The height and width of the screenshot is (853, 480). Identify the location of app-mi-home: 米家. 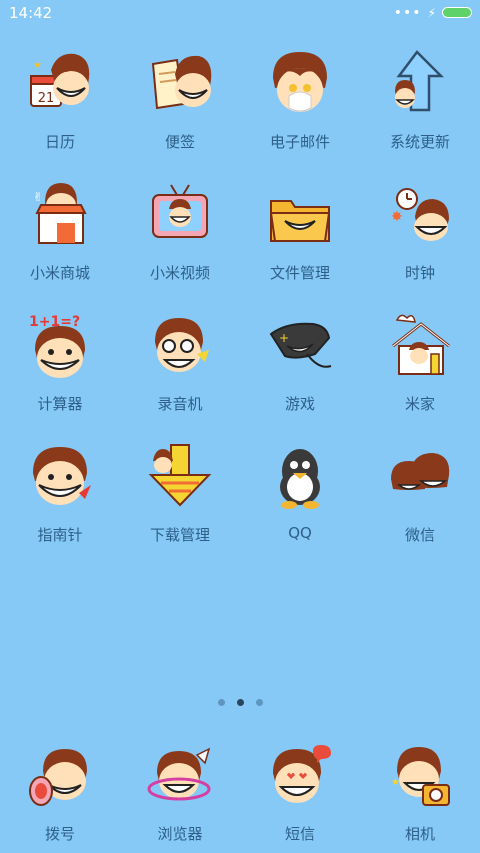
(420, 367).